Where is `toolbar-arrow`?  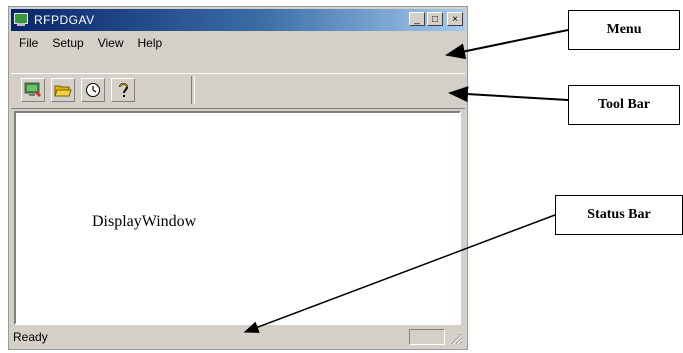 toolbar-arrow is located at coordinates (508, 94).